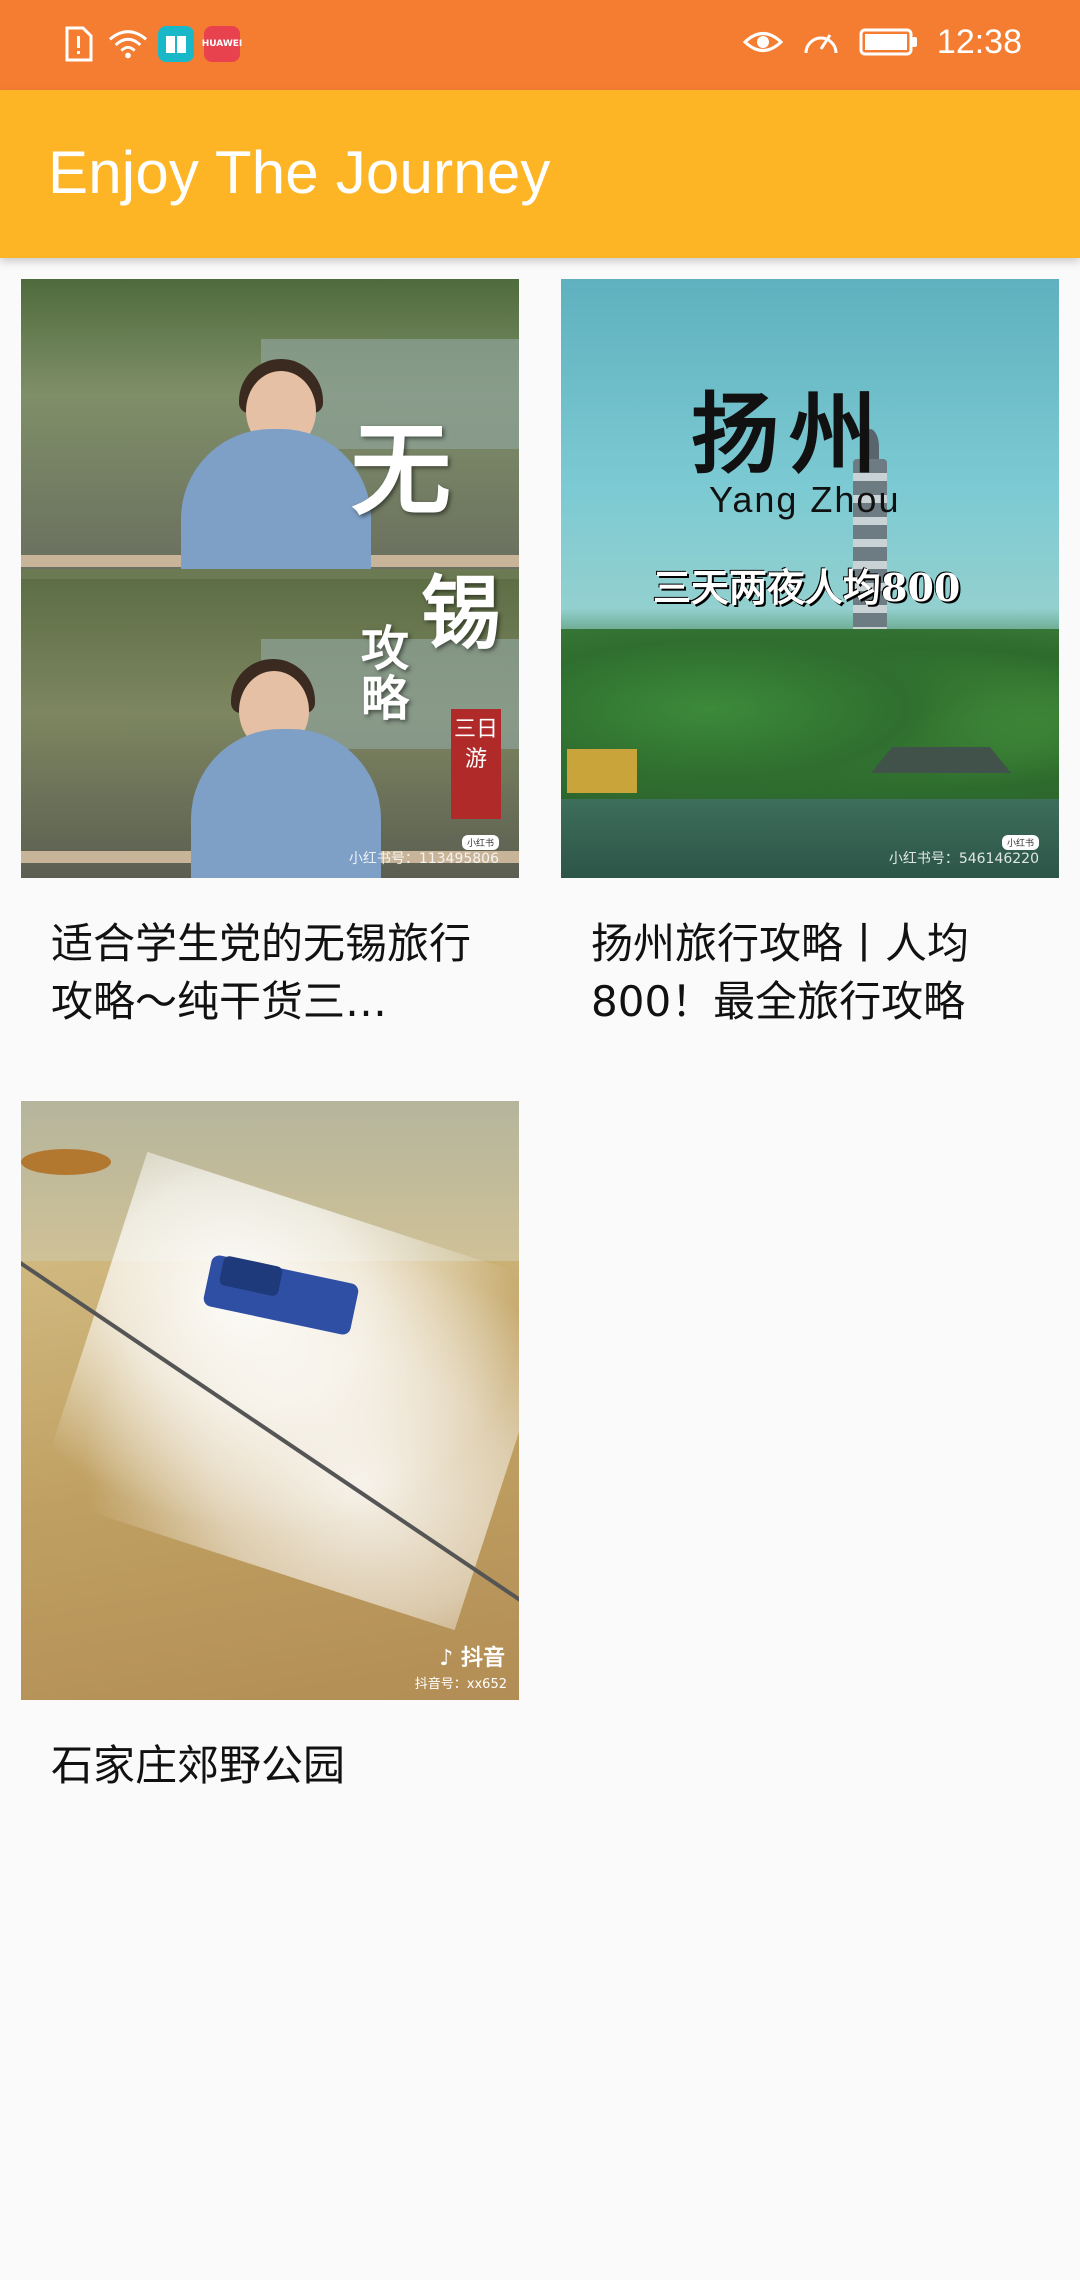 The width and height of the screenshot is (1080, 2280). I want to click on huawei-store-icon: HUAWEI, so click(222, 44).